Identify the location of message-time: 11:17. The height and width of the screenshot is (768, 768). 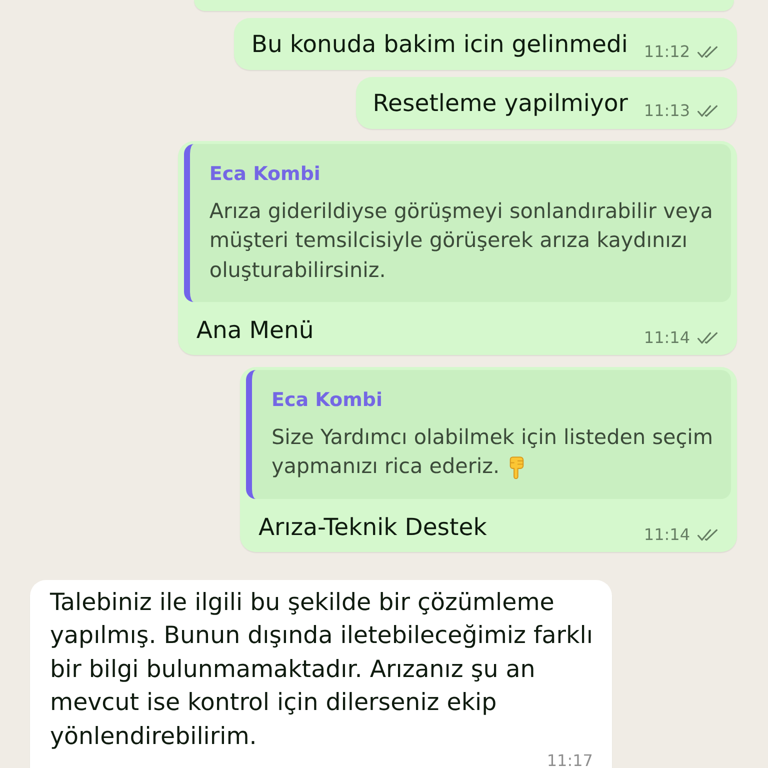
(569, 760).